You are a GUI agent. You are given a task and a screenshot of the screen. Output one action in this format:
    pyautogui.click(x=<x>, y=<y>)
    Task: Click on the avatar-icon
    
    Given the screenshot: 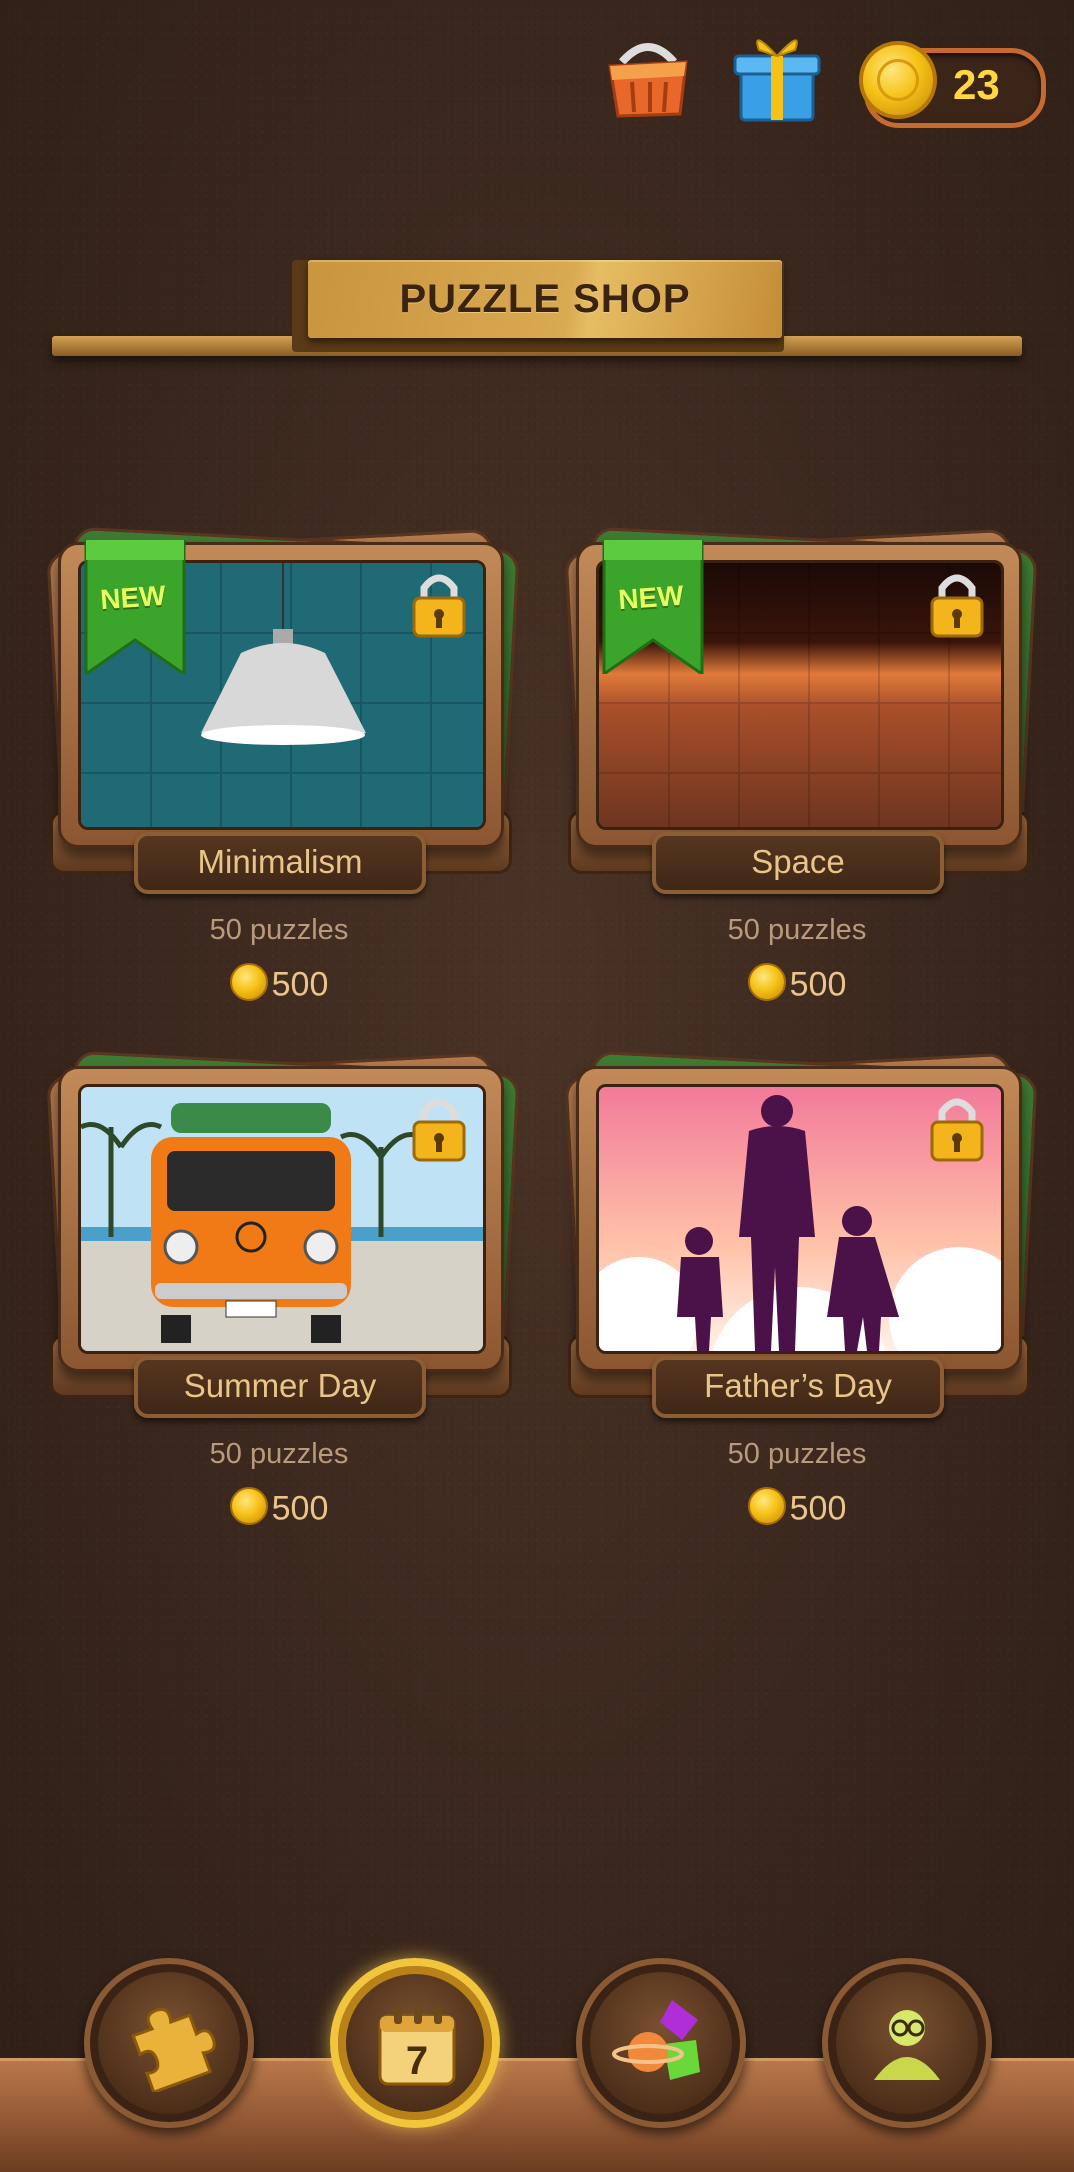 What is the action you would take?
    pyautogui.click(x=907, y=2045)
    